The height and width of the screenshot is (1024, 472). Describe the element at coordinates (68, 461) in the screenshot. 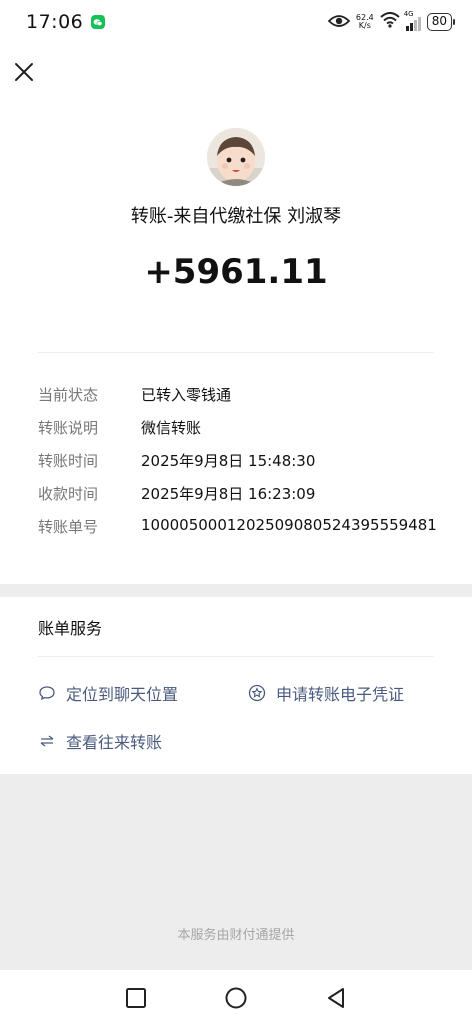

I see `detail-label: 转账时间` at that location.